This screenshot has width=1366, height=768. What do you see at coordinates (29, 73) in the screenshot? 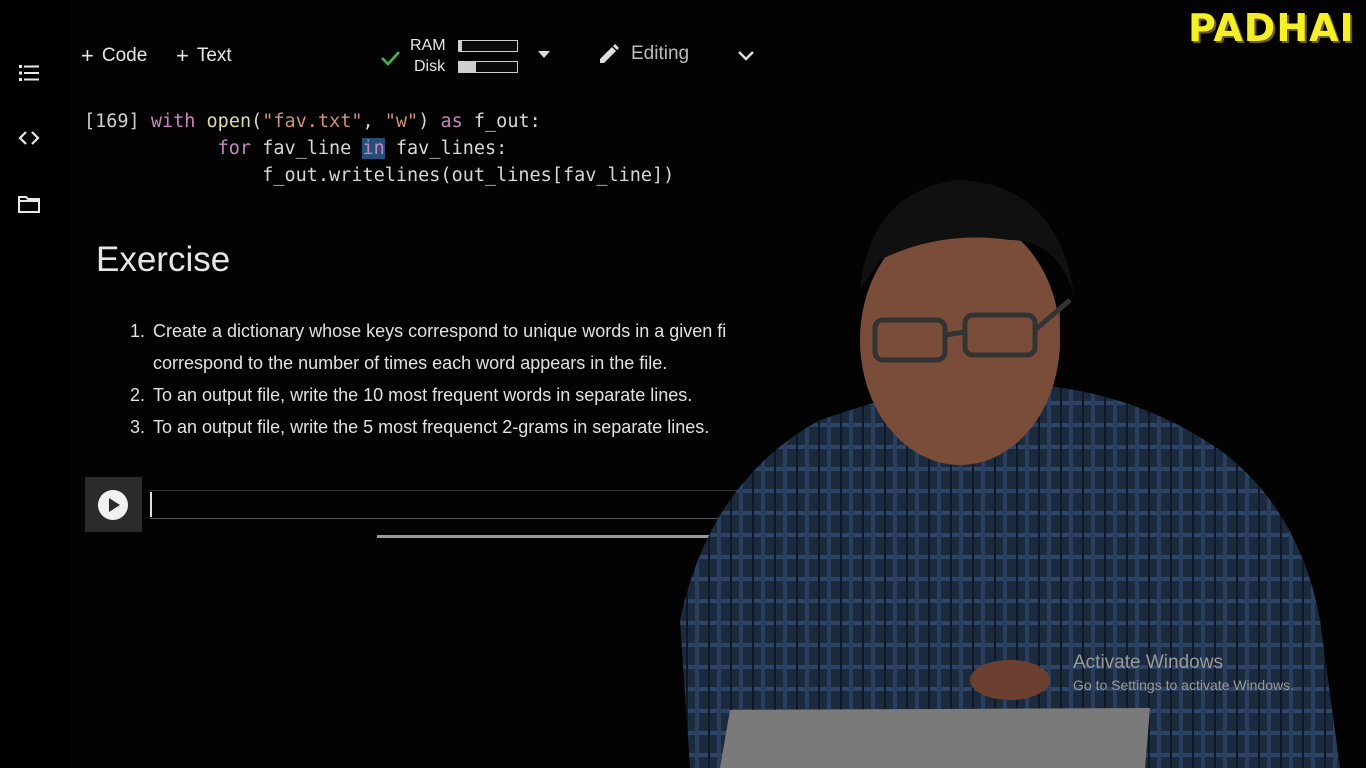
I see `table-of-contents-icon` at bounding box center [29, 73].